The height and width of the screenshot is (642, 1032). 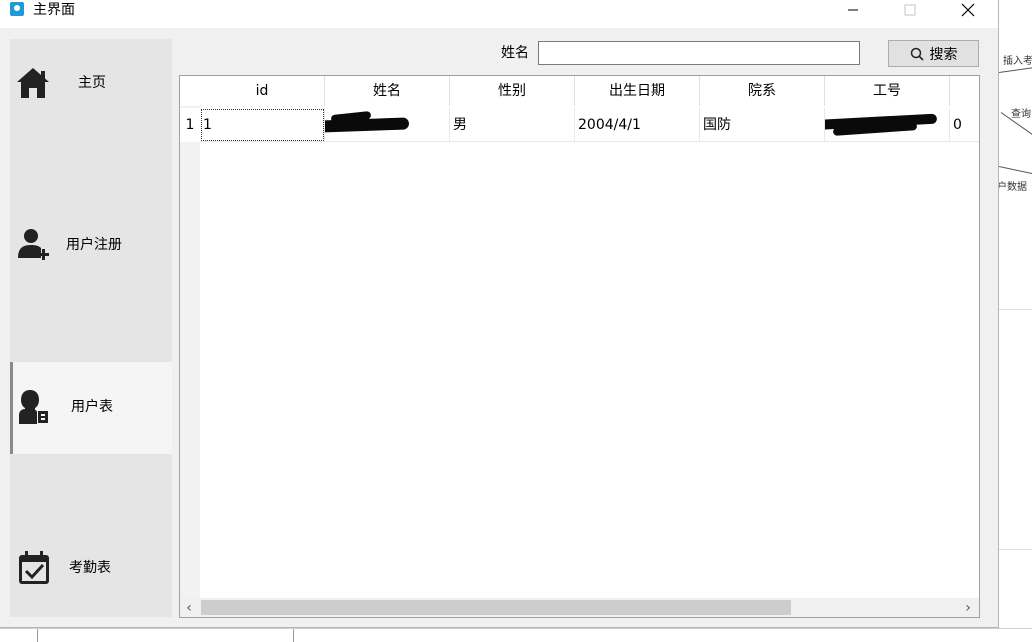 What do you see at coordinates (964, 125) in the screenshot?
I see `table-cell-extra: 0` at bounding box center [964, 125].